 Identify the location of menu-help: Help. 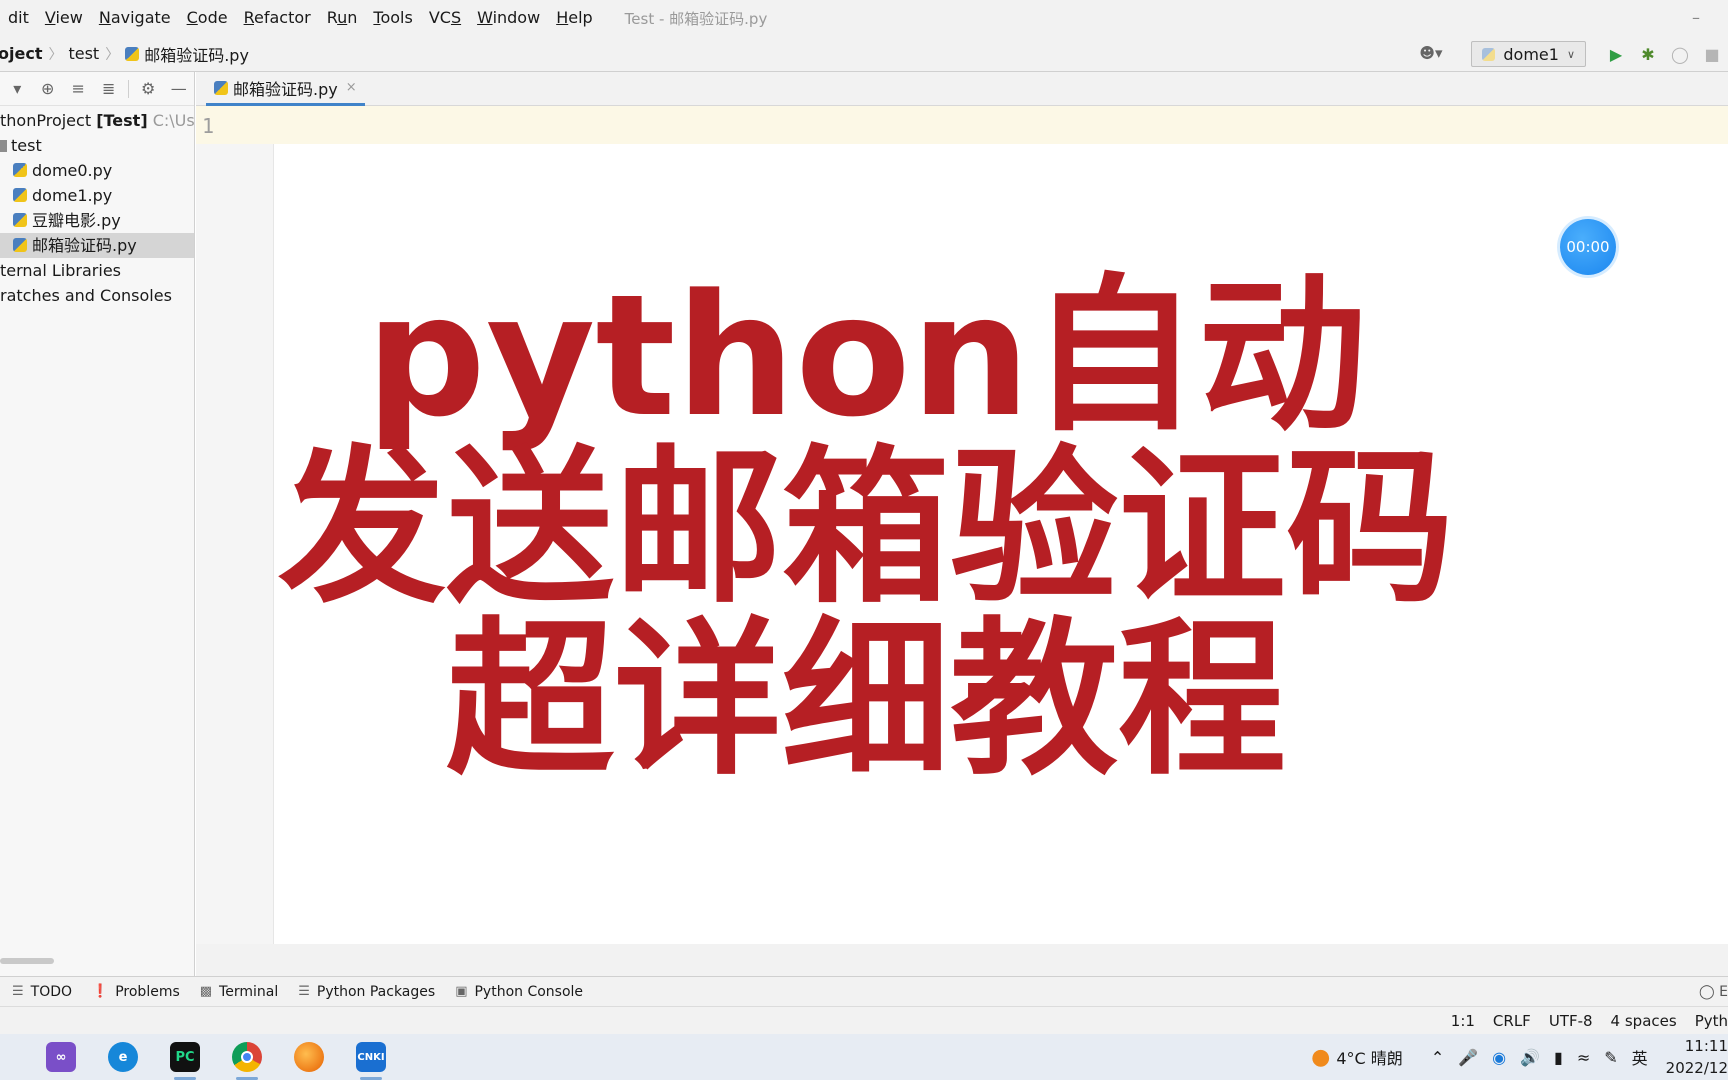
(574, 18).